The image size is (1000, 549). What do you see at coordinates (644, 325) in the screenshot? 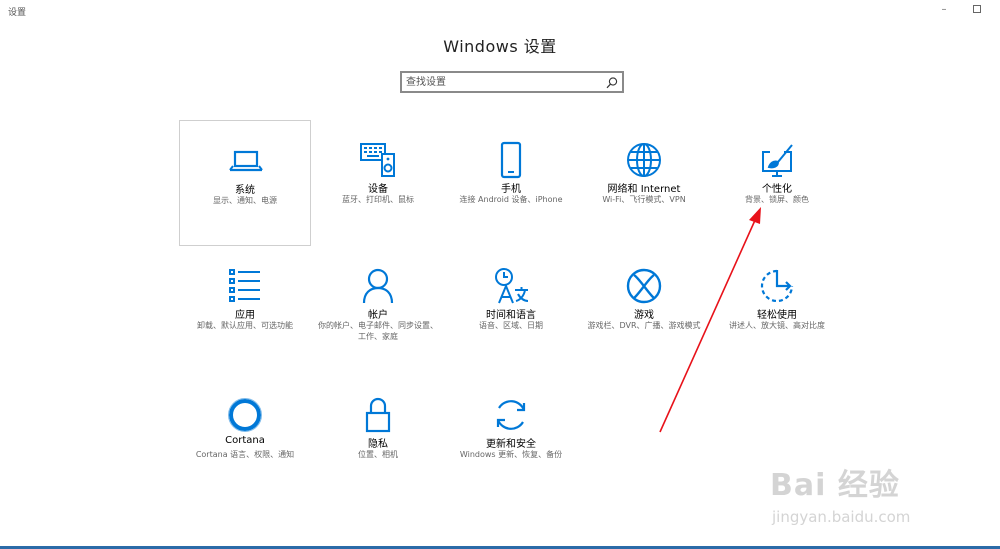
I see `tile-desc: 游戏栏、DVR、广播、游戏模式` at bounding box center [644, 325].